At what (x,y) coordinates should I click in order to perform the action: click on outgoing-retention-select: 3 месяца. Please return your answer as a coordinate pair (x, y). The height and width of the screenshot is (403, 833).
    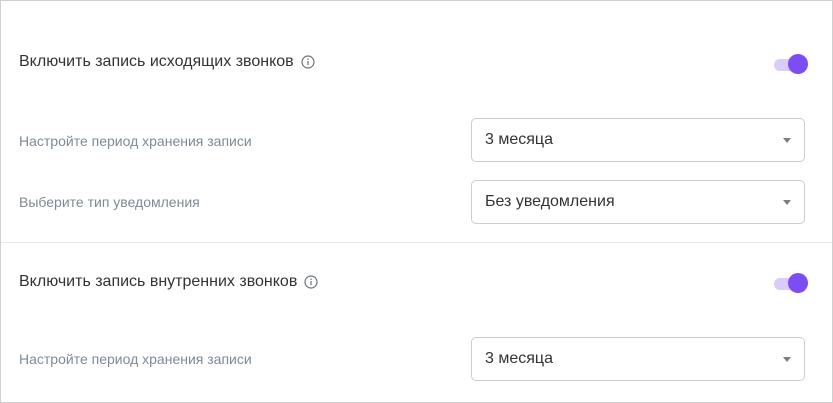
    Looking at the image, I should click on (638, 140).